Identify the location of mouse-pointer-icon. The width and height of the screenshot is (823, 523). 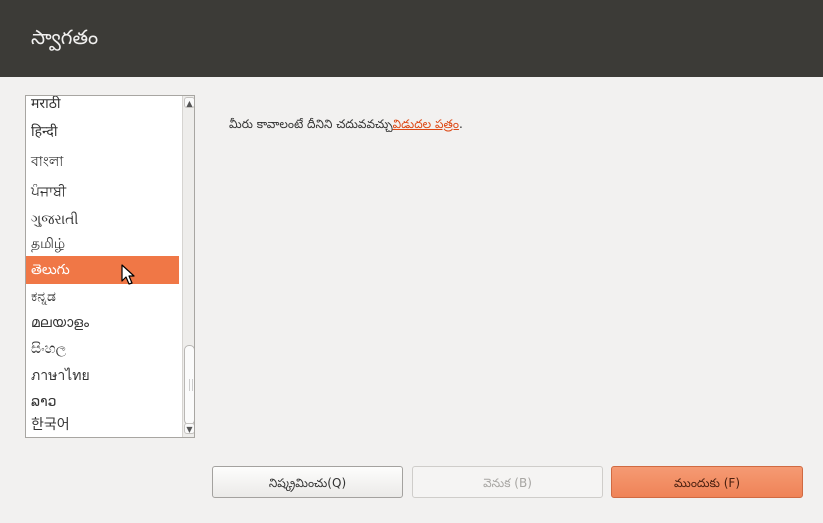
(128, 274).